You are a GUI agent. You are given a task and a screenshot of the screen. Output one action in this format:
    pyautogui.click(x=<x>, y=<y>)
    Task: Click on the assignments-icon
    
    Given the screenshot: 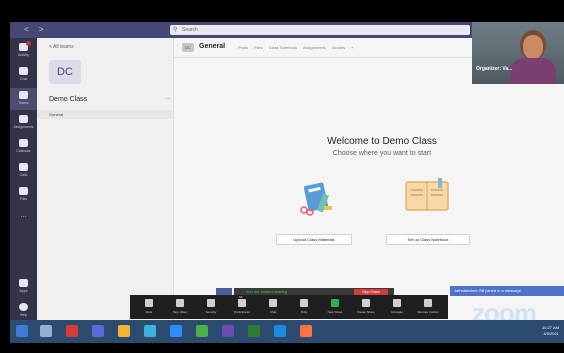 What is the action you would take?
    pyautogui.click(x=23, y=119)
    